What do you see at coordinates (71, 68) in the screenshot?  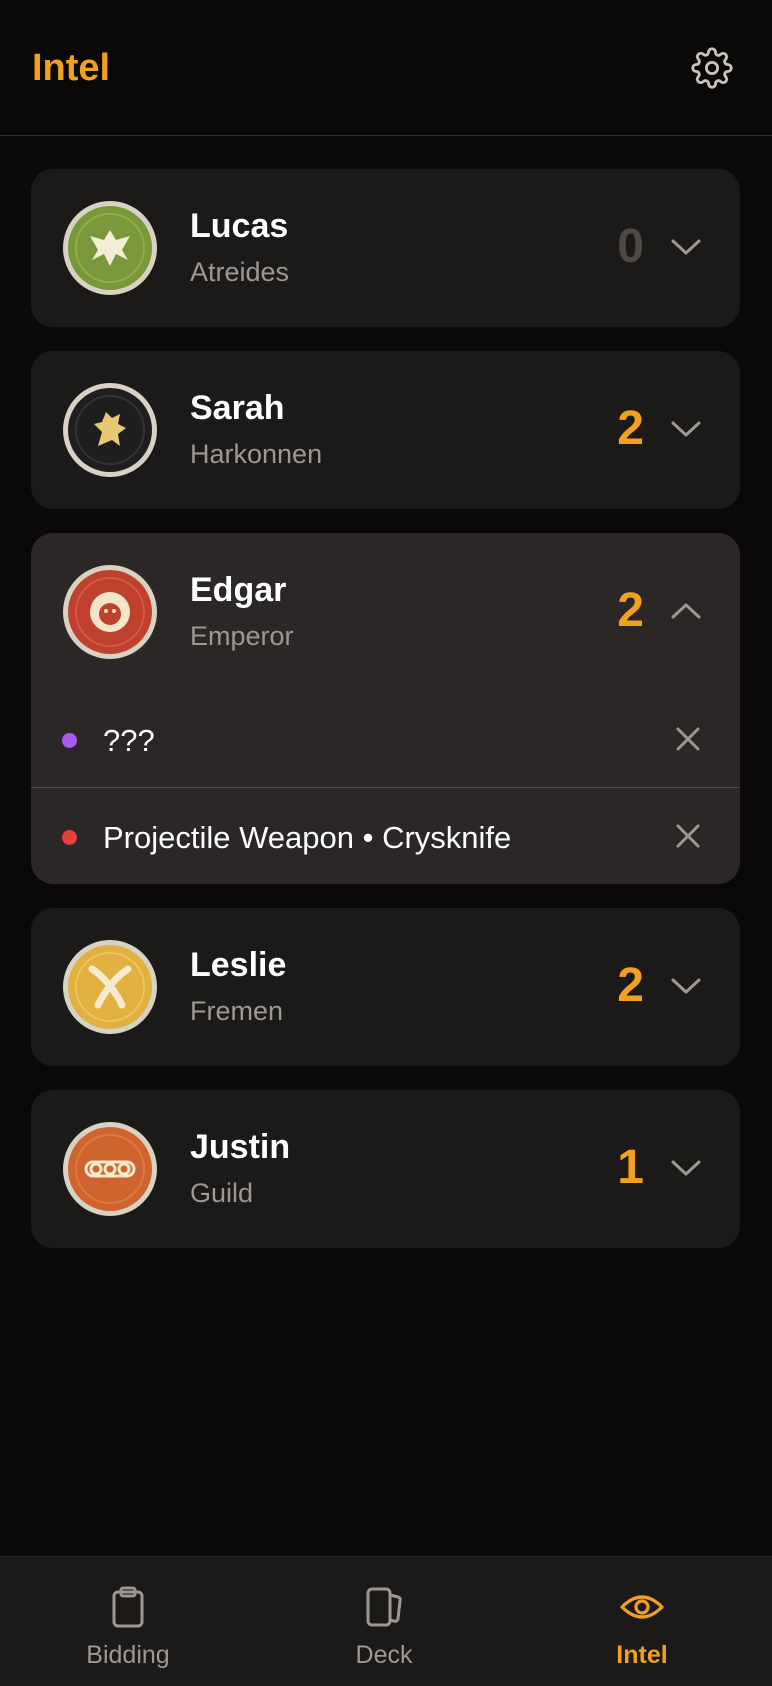 I see `page-title: Intel` at bounding box center [71, 68].